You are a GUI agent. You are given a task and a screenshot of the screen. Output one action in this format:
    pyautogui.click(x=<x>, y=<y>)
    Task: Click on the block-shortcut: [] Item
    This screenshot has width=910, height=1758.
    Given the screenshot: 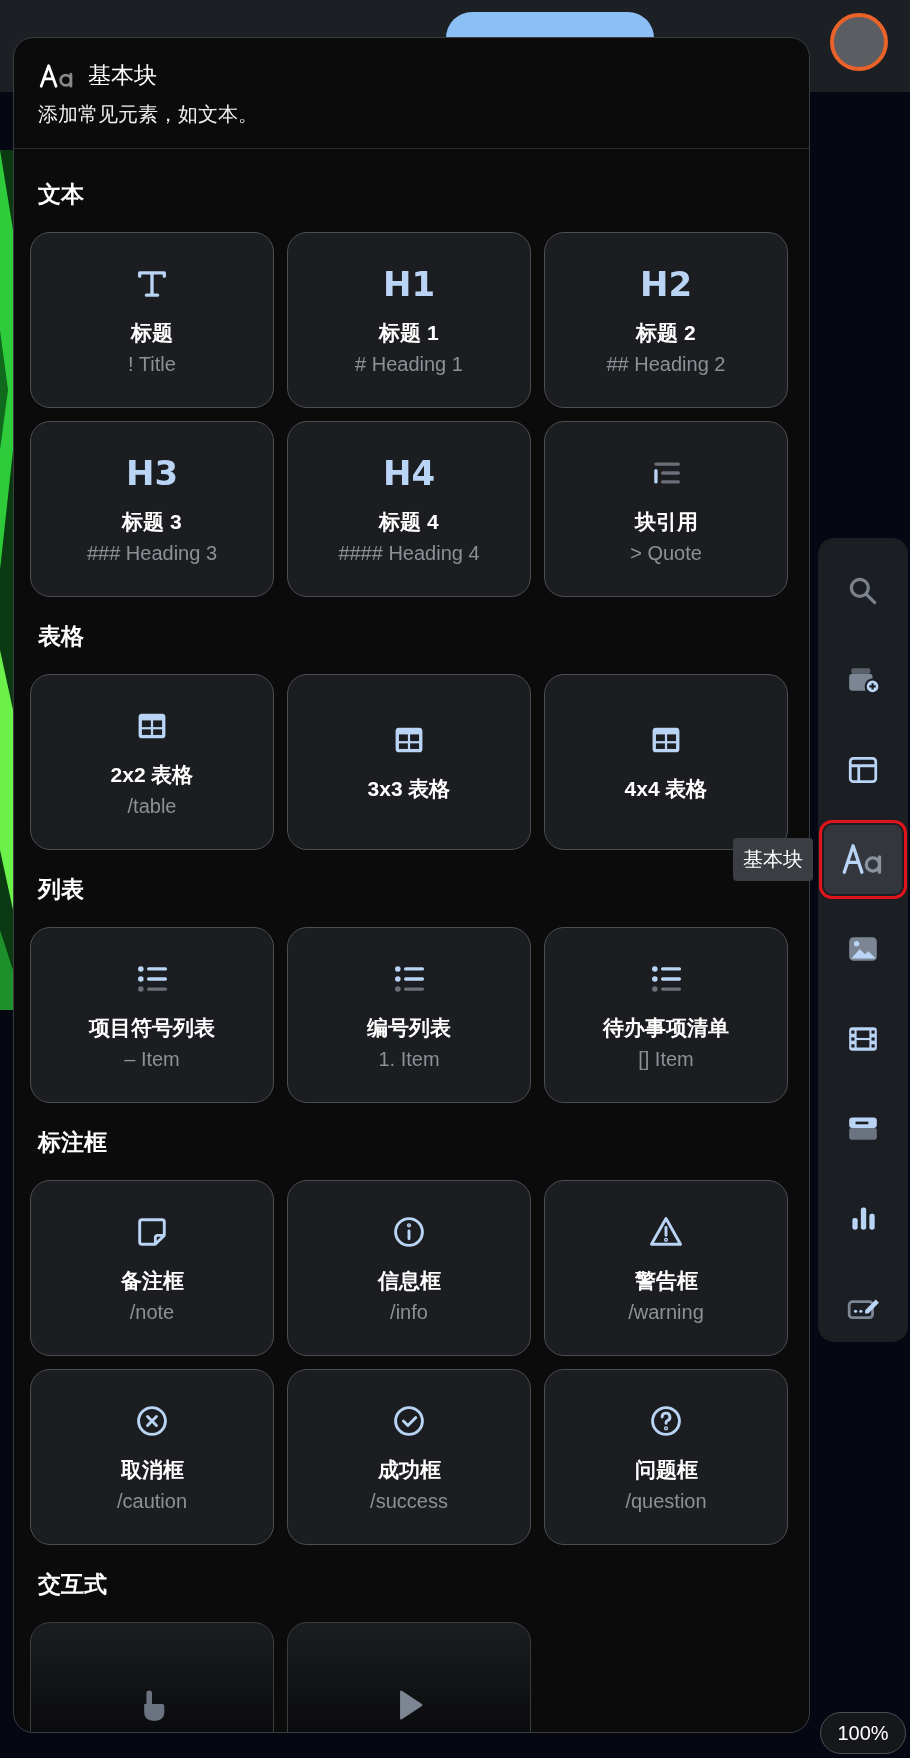 What is the action you would take?
    pyautogui.click(x=666, y=1059)
    